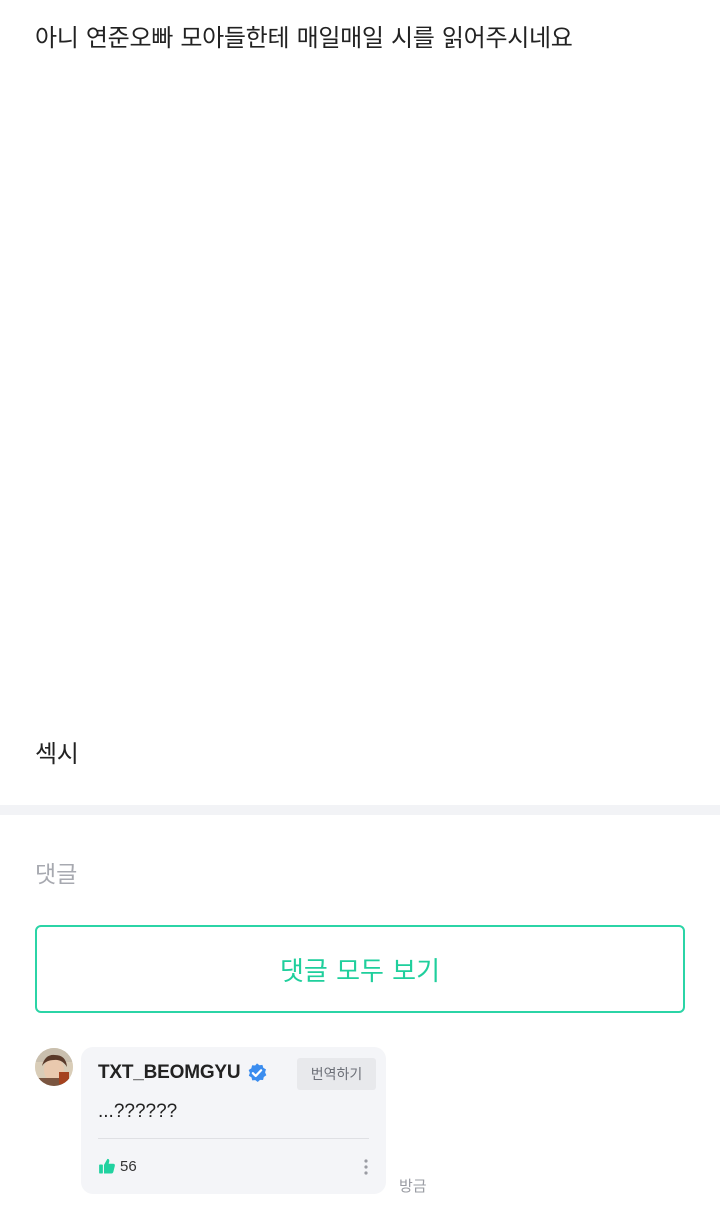 This screenshot has width=720, height=1225. What do you see at coordinates (117, 1166) in the screenshot?
I see `like-button: 56` at bounding box center [117, 1166].